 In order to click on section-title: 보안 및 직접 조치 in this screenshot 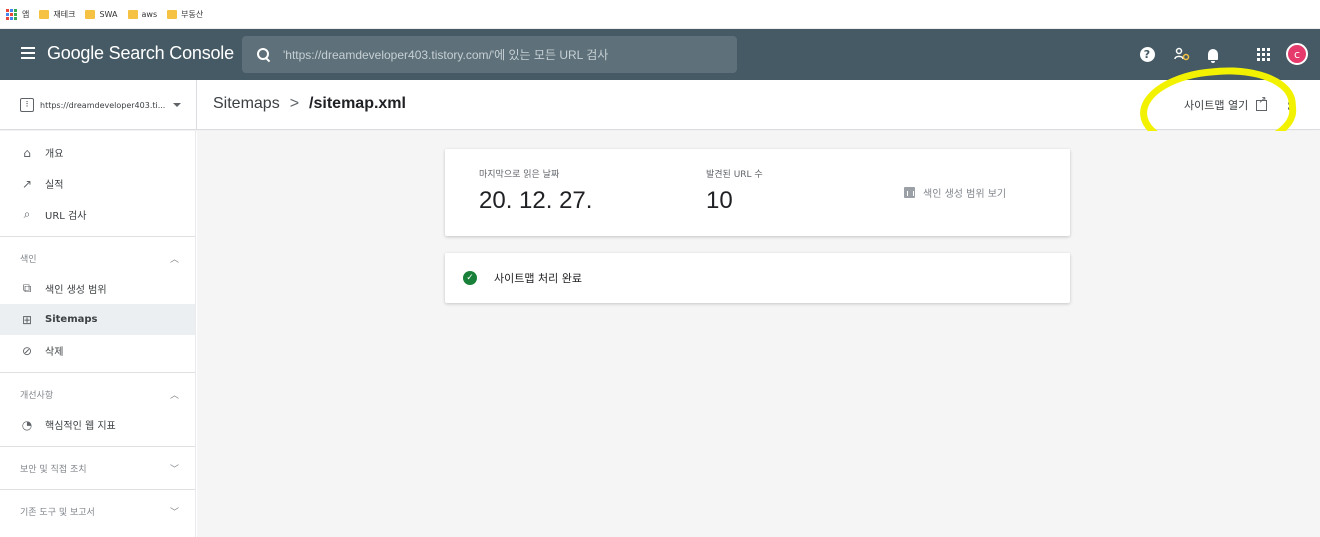, I will do `click(53, 469)`.